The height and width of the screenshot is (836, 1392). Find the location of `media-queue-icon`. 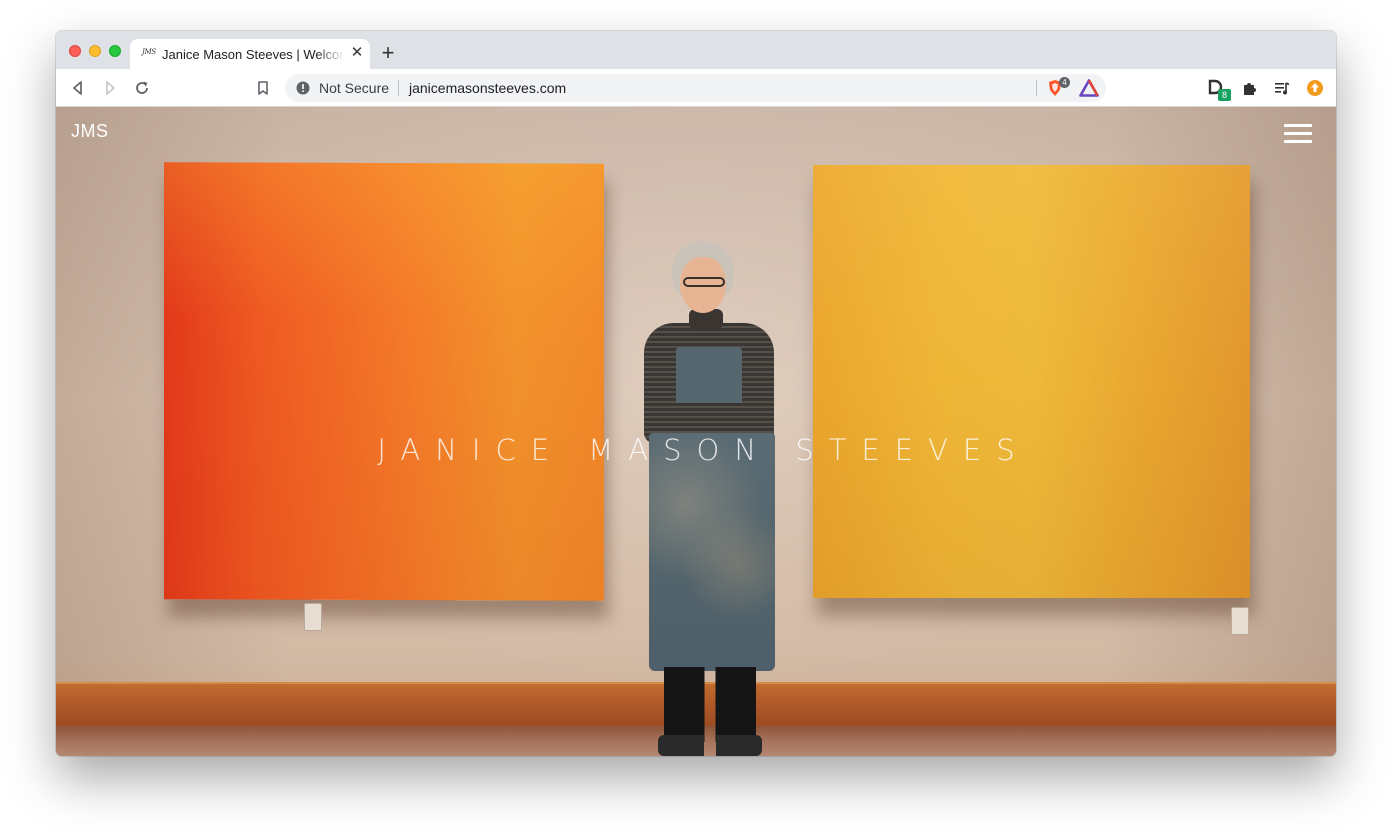

media-queue-icon is located at coordinates (1282, 88).